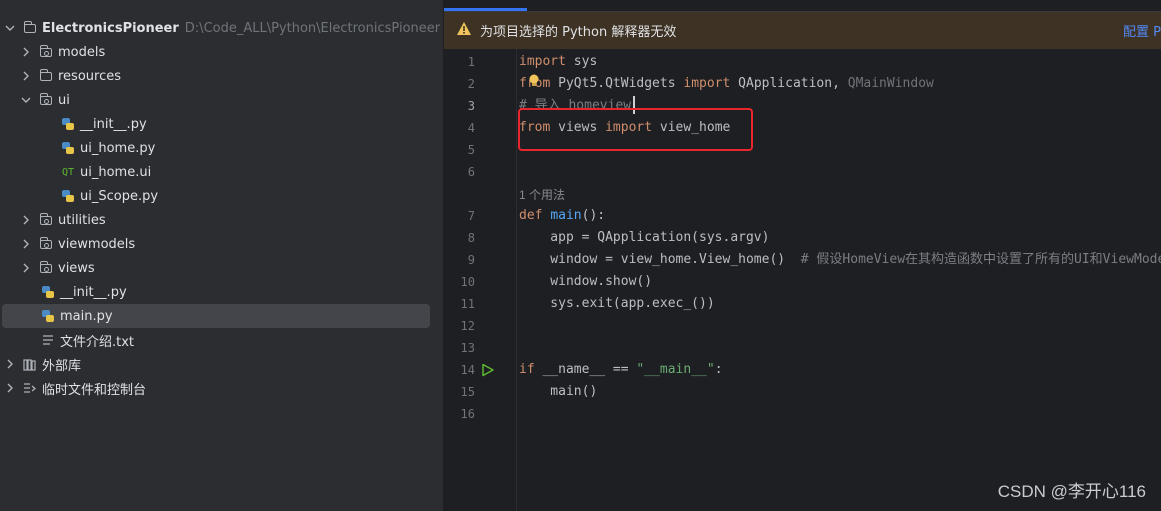 Image resolution: width=1161 pixels, height=511 pixels. I want to click on banner-message: 为项目选择的 Python 解释器无效, so click(578, 32).